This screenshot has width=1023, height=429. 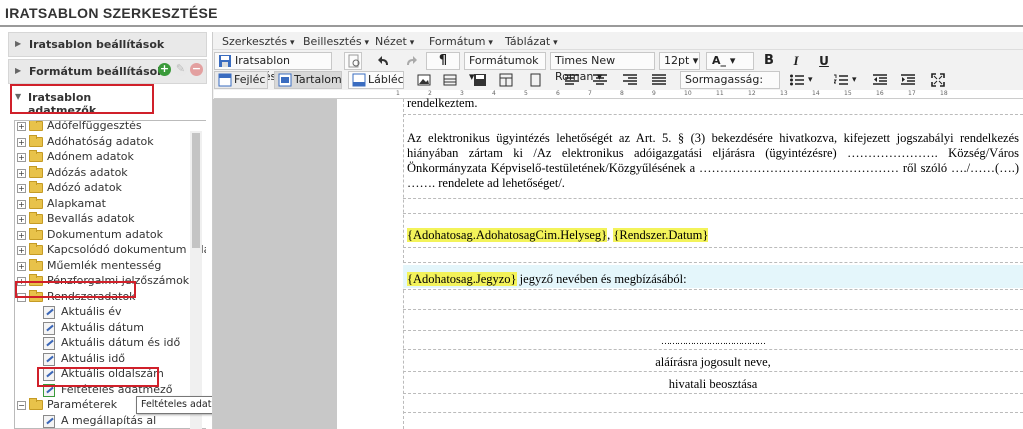 I want to click on accordion-label: Formátum beállítások, so click(x=97, y=71).